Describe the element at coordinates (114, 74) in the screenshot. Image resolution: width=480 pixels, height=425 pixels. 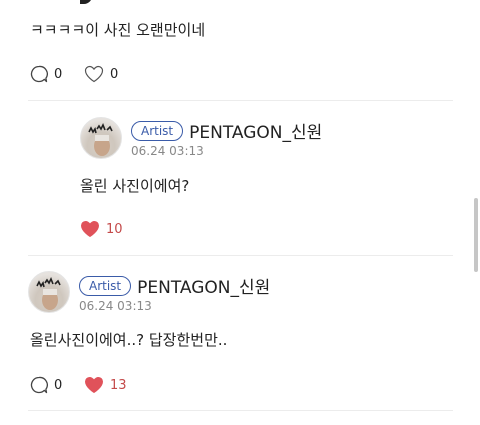
I see `like-count: 0` at that location.